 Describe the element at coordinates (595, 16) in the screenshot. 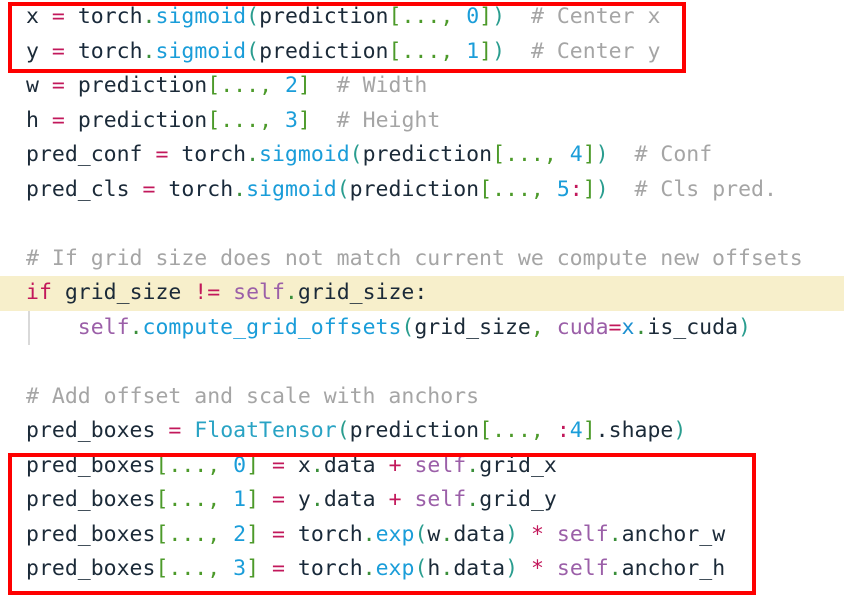

I see `code-token: # Center x` at that location.